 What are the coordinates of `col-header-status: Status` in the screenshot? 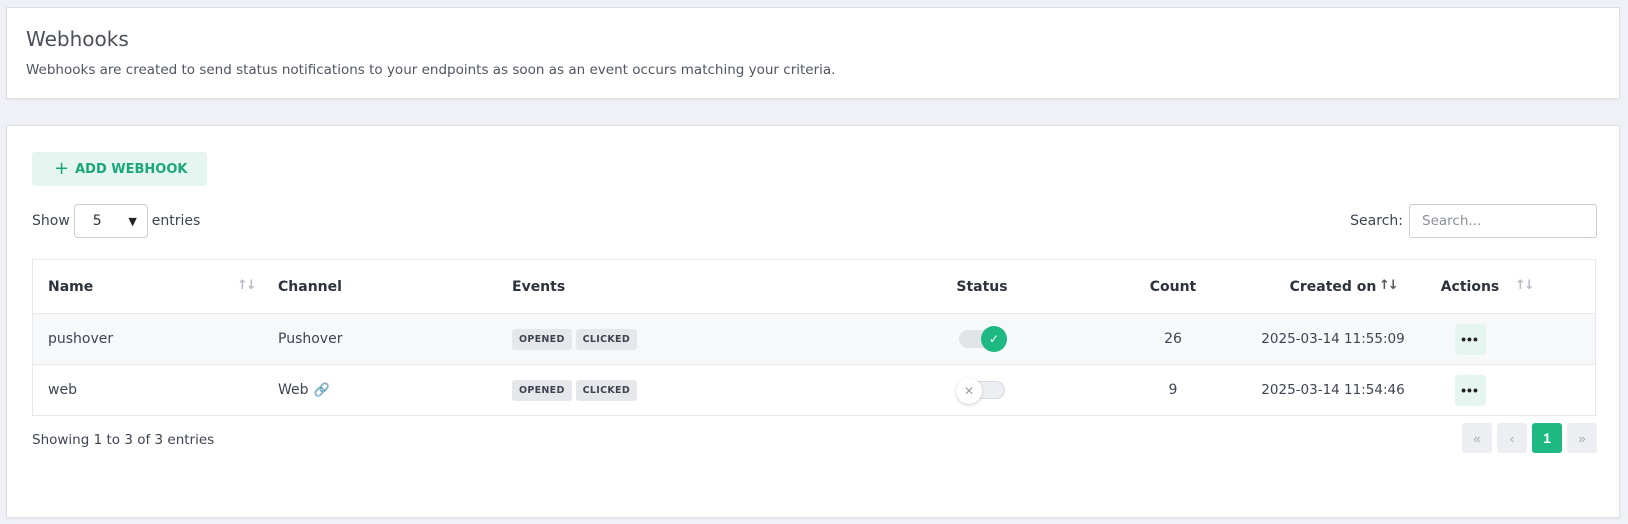 It's located at (982, 286).